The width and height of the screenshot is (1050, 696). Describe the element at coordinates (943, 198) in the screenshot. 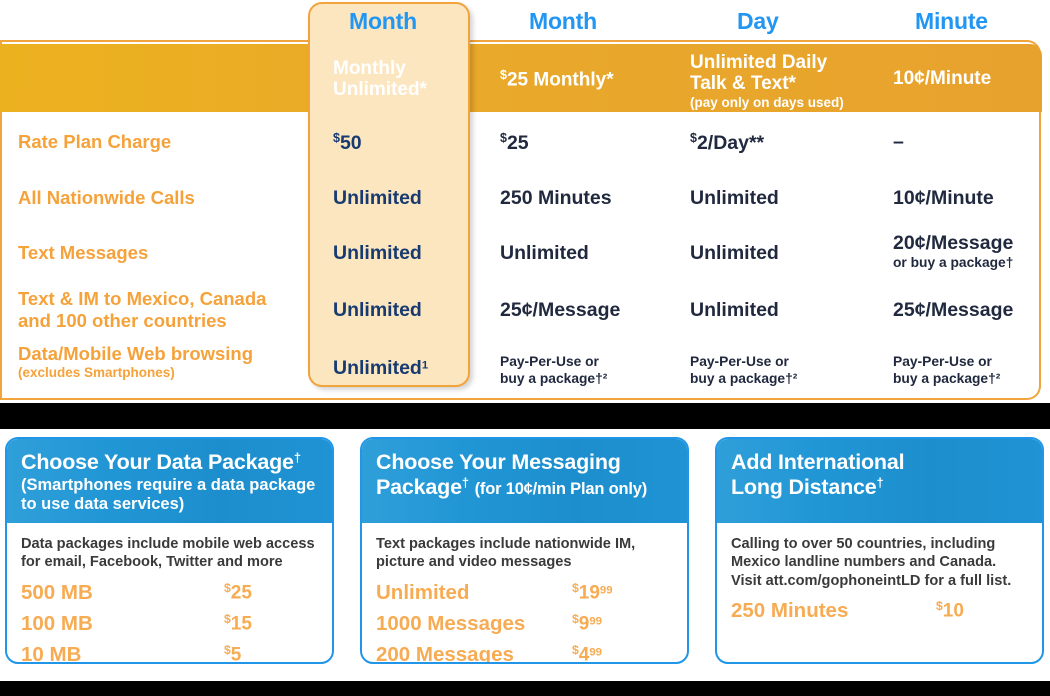

I see `cell-r1-c3: 10¢/Minute` at that location.